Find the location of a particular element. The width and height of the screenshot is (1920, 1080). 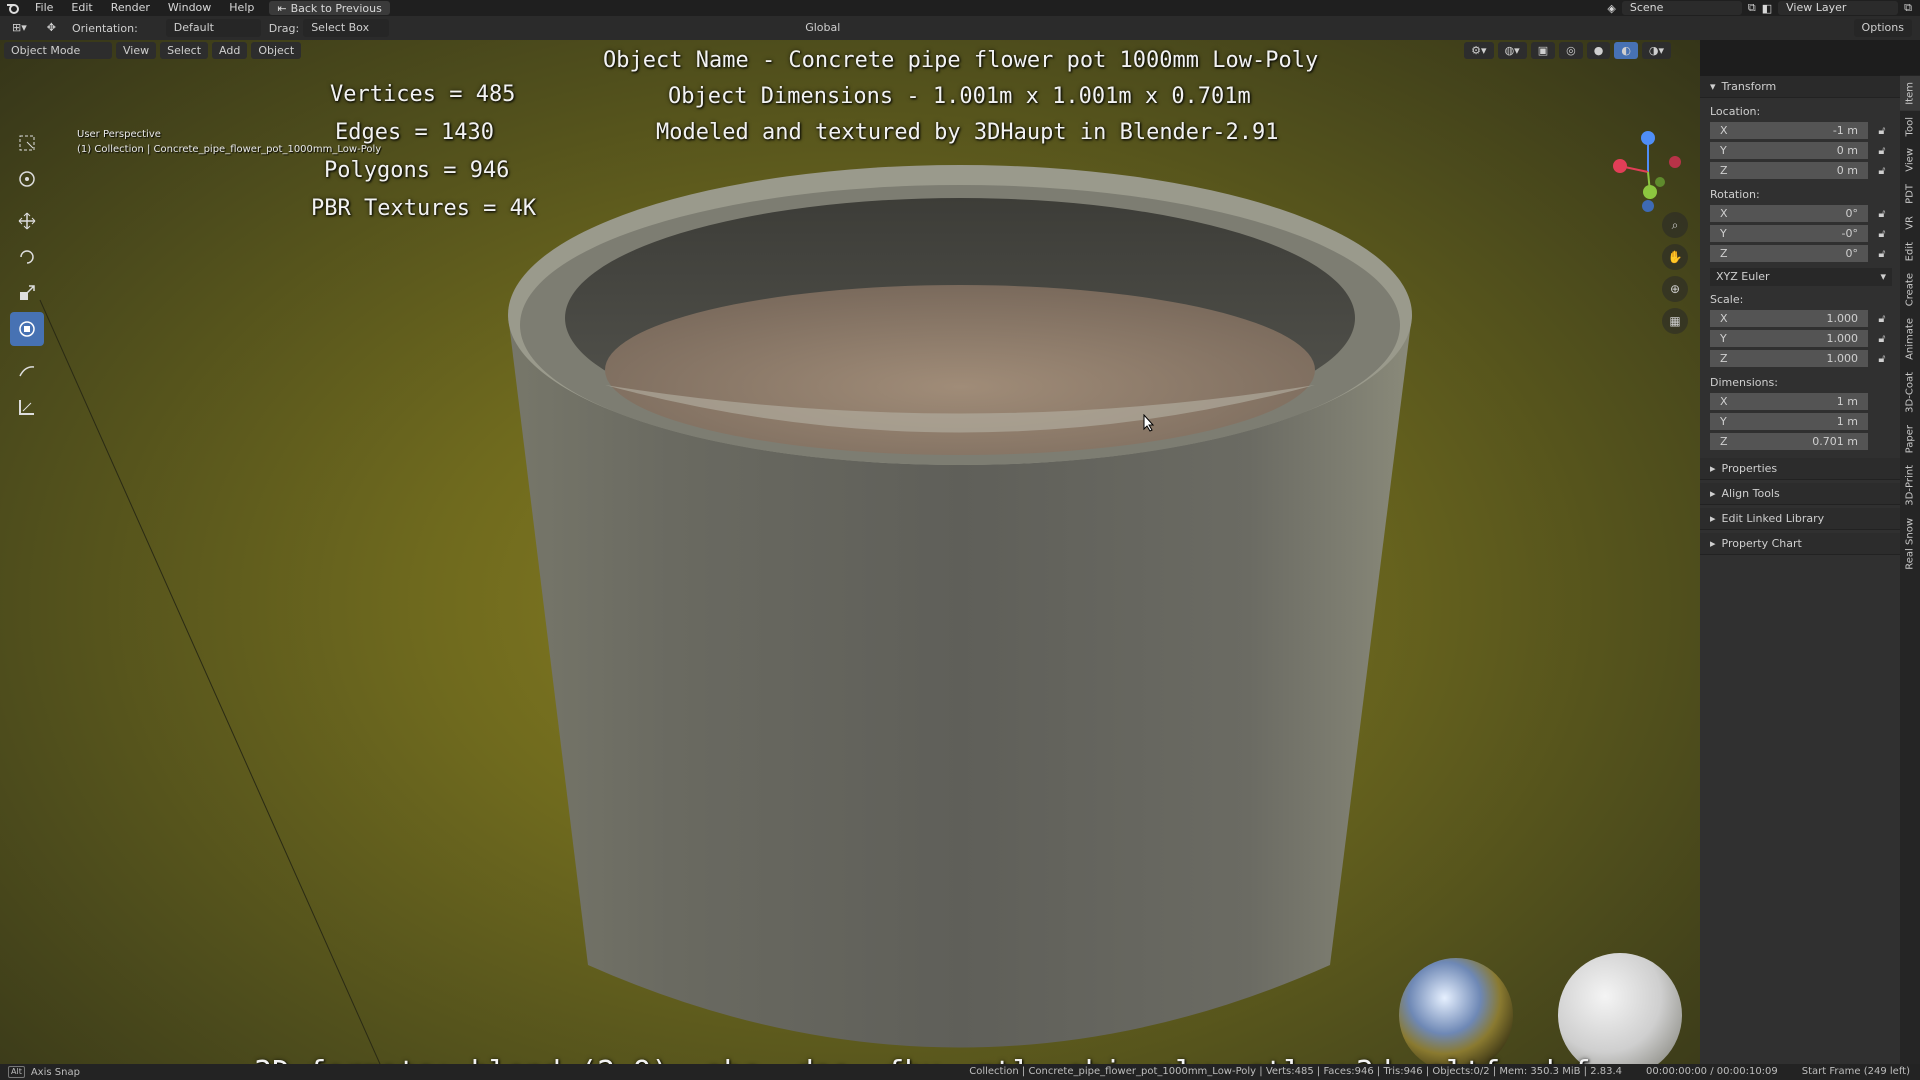

view-layer-selector: View Layer is located at coordinates (1838, 8).